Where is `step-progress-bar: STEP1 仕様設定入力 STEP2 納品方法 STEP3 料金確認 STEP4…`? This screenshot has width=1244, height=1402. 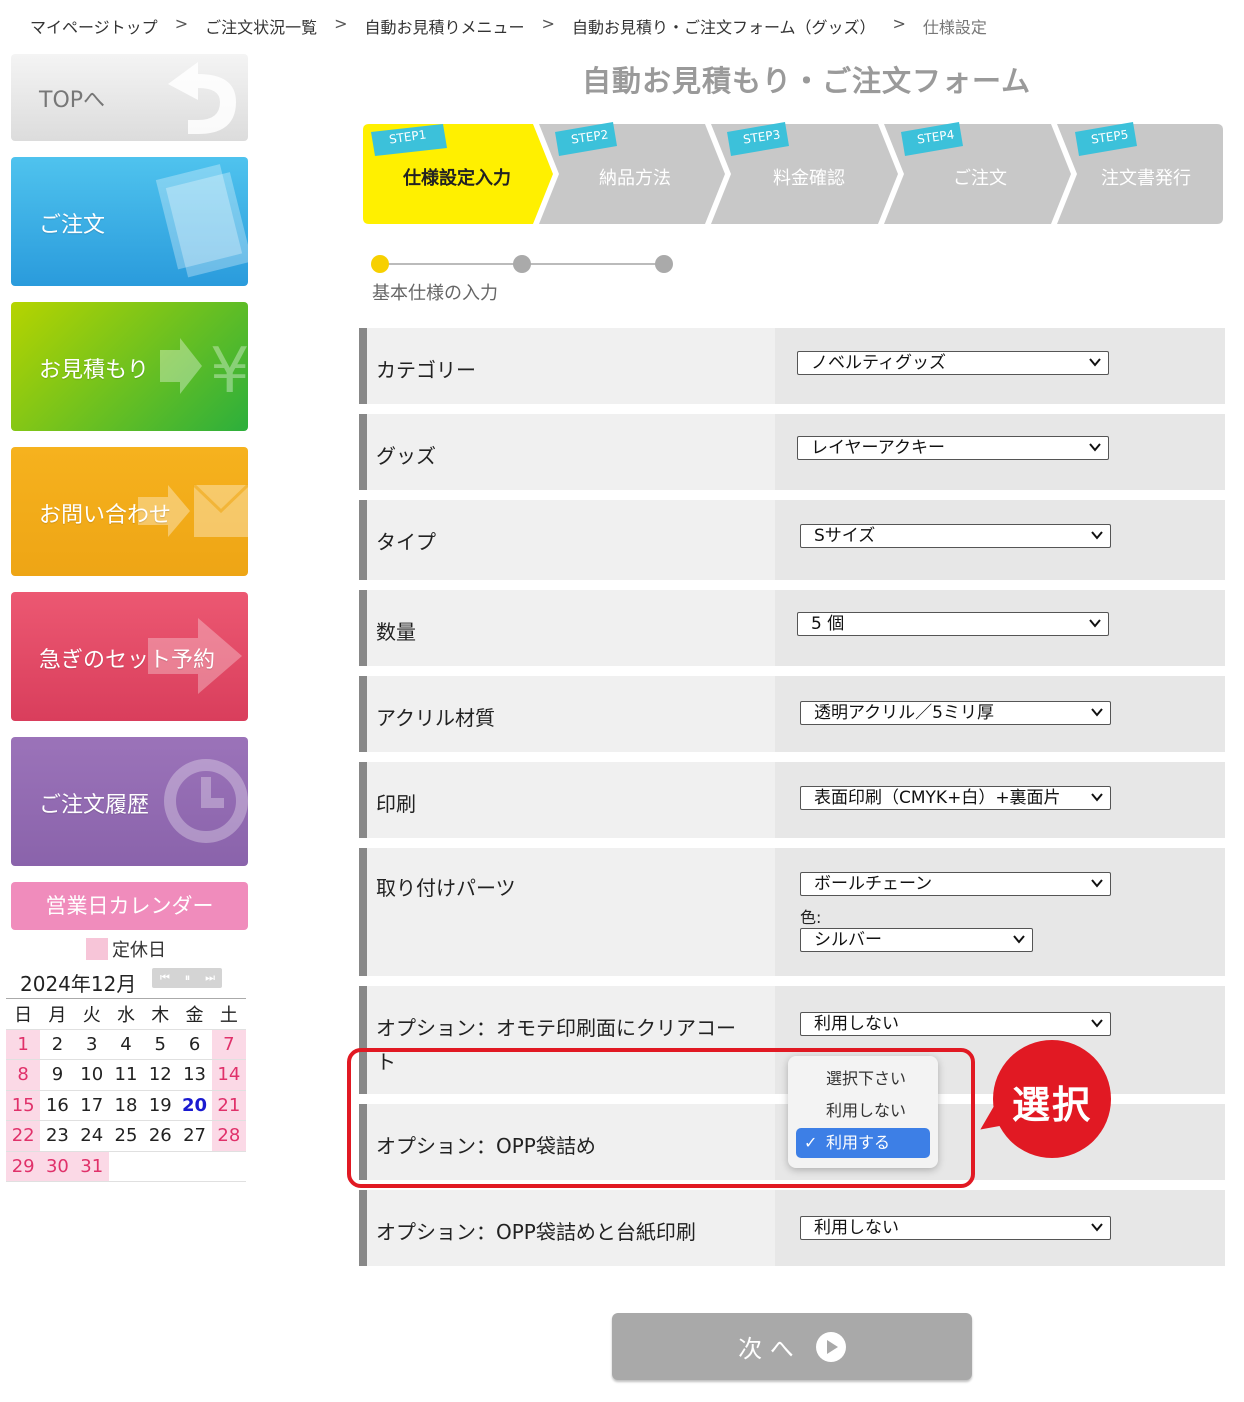 step-progress-bar: STEP1 仕様設定入力 STEP2 納品方法 STEP3 料金確認 STEP4… is located at coordinates (793, 173).